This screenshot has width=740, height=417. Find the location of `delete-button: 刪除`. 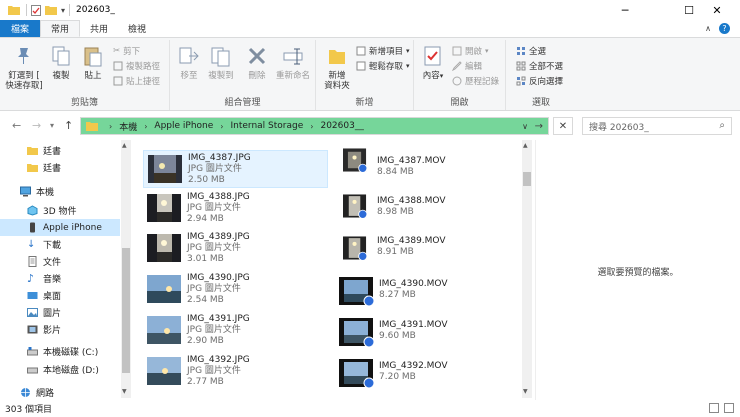

delete-button: 刪除 is located at coordinates (257, 62).